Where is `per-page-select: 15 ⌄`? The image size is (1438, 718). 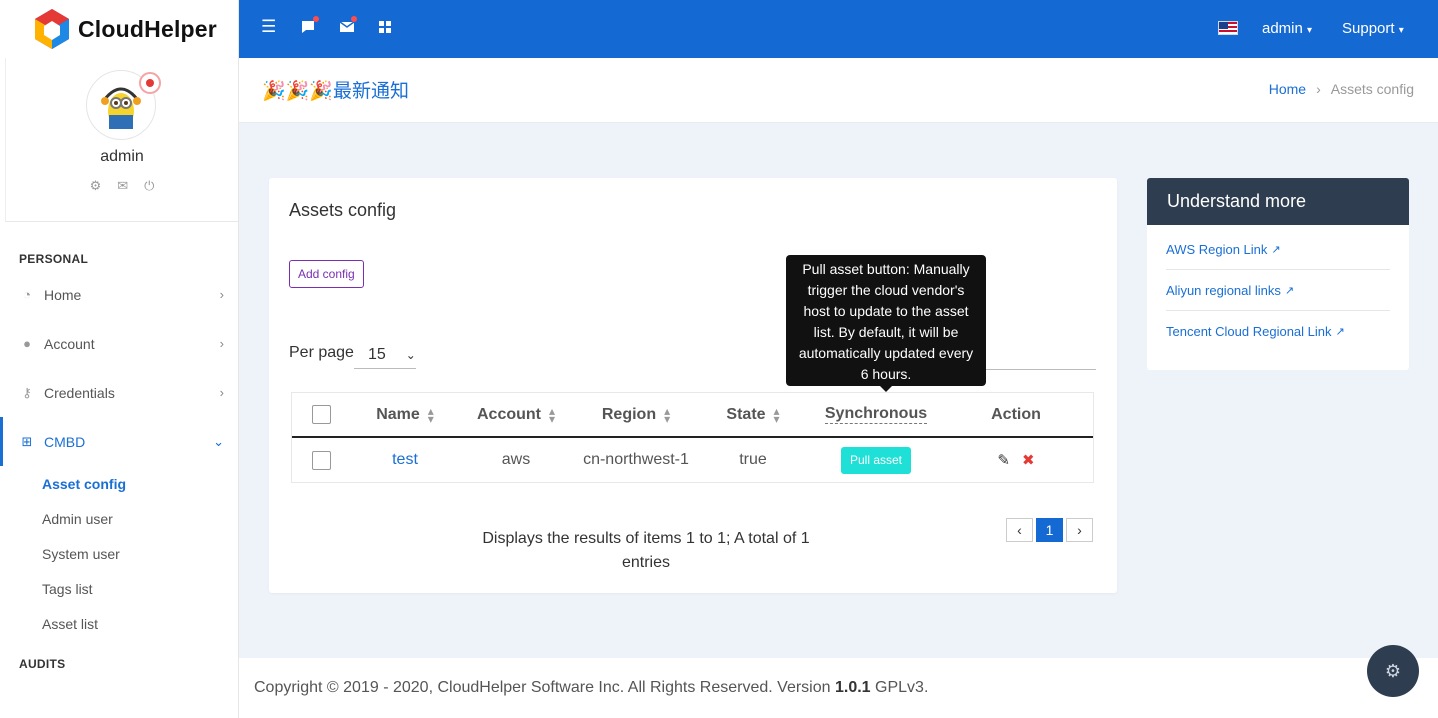
per-page-select: 15 ⌄ is located at coordinates (385, 355).